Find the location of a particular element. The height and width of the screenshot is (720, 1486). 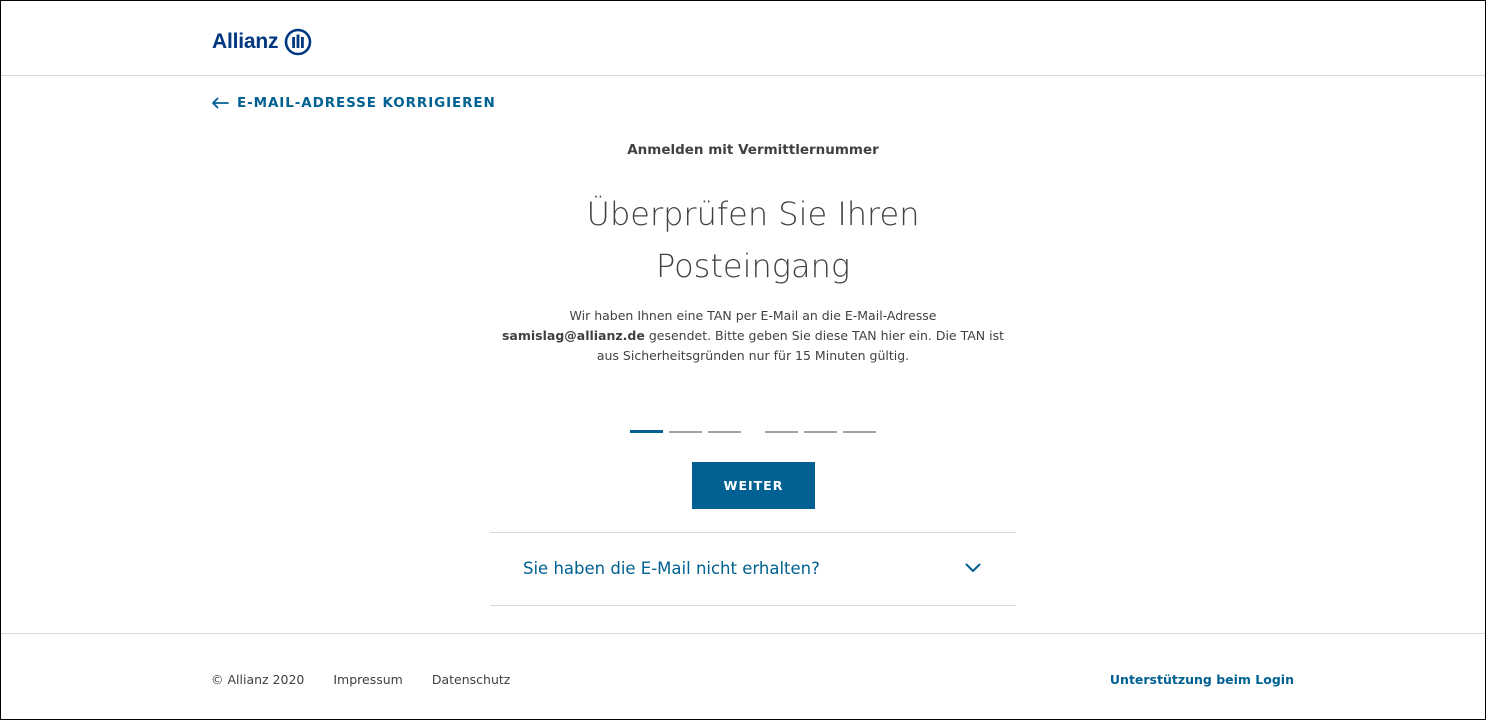

page-title: Überprüfen Sie Ihren Posteingang is located at coordinates (753, 240).